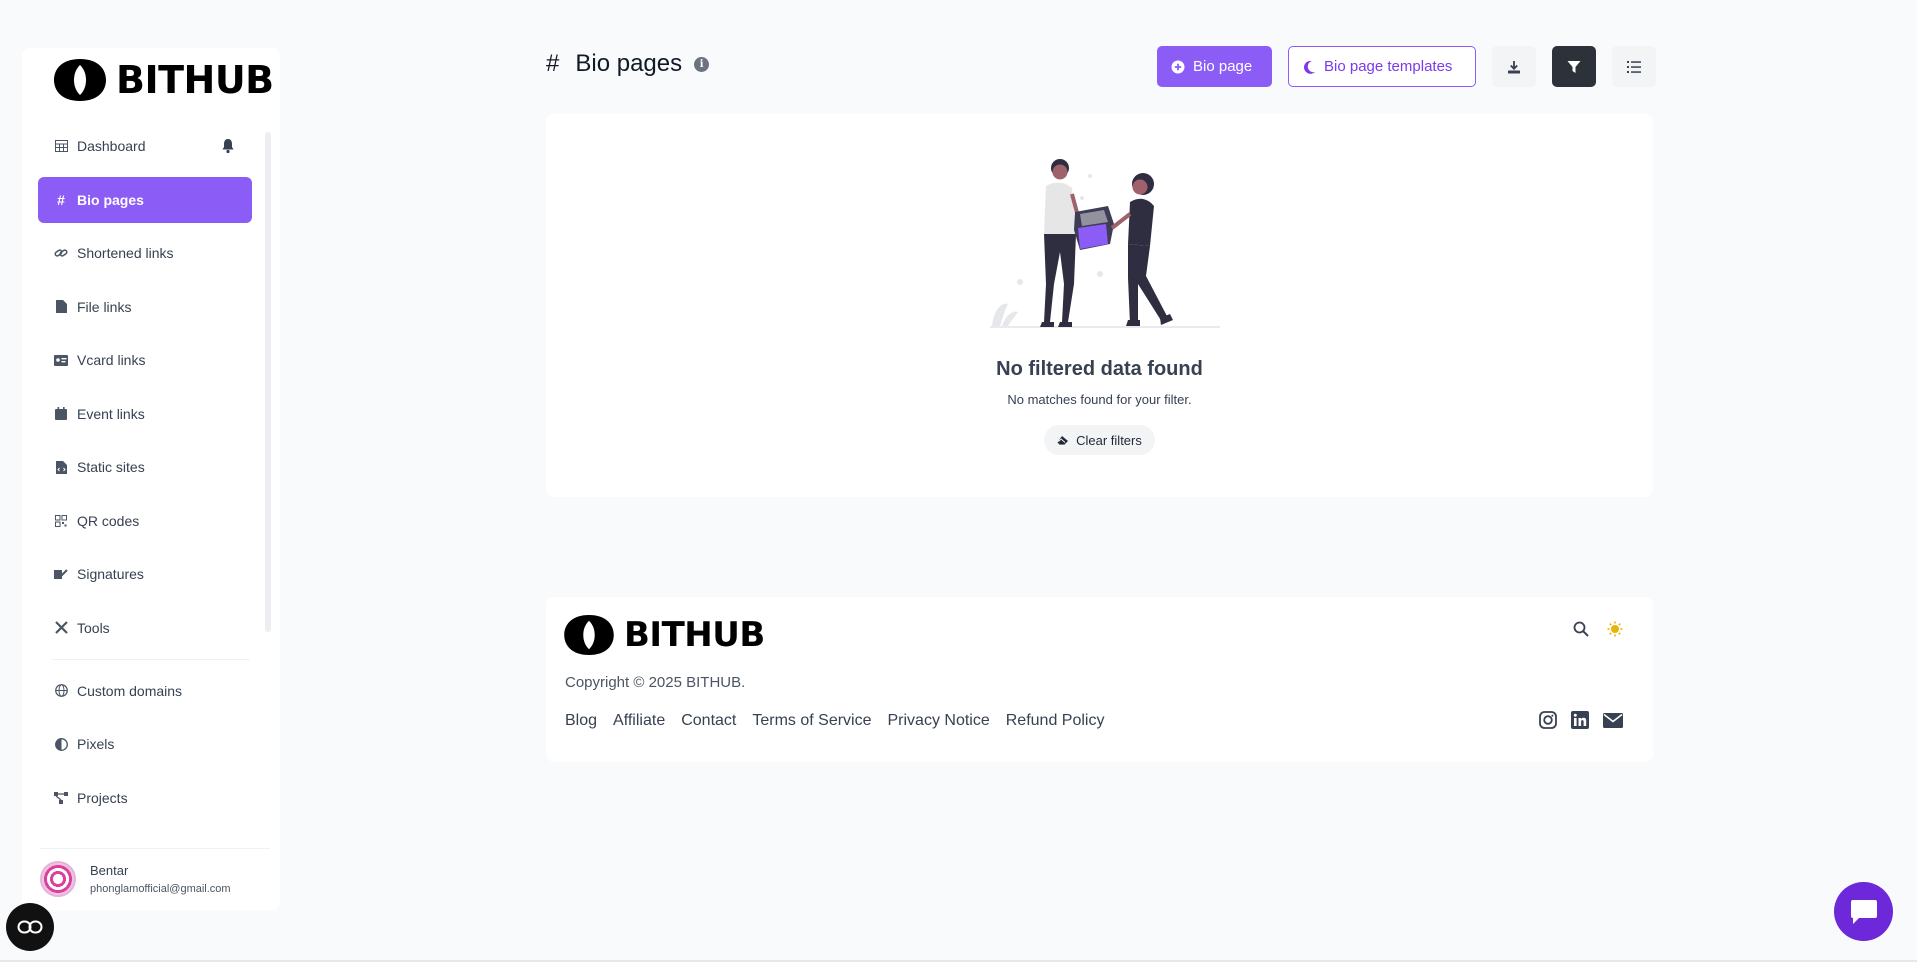 The image size is (1917, 962). I want to click on sidebar-item-vcard-links: Vcard links, so click(145, 360).